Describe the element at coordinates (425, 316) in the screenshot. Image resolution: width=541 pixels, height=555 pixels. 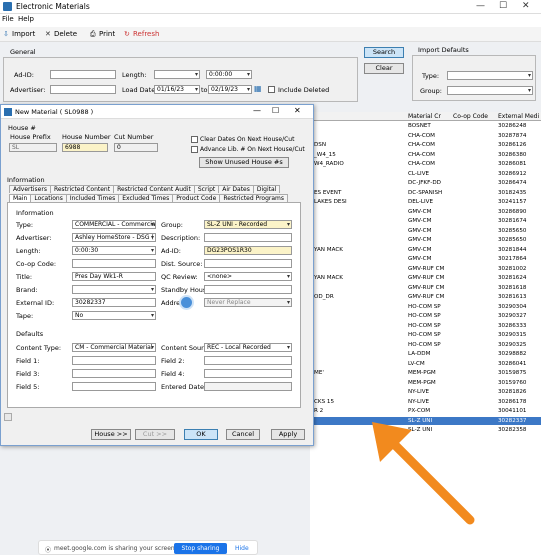
I see `table-row: HO-COM SP 30290327` at that location.